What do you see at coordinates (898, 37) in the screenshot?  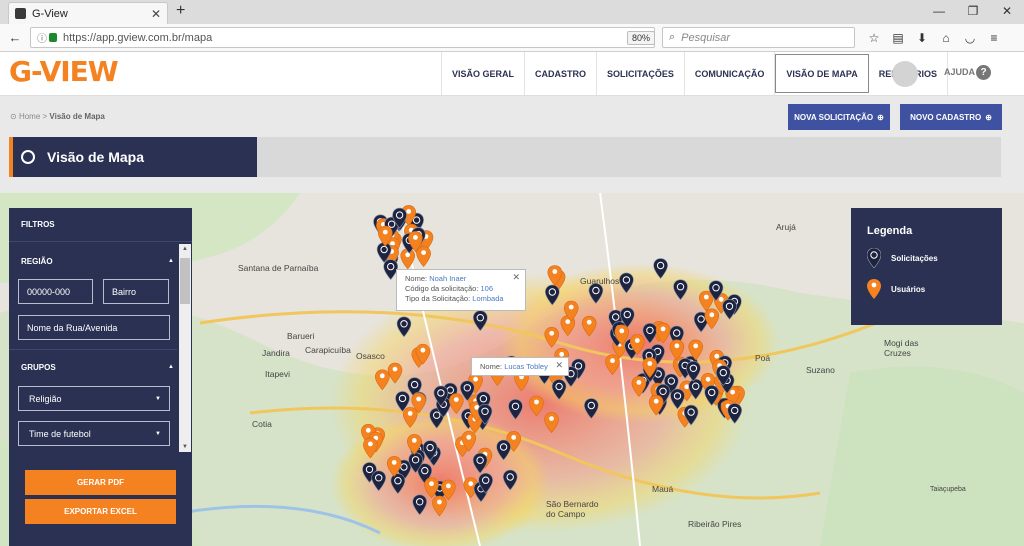 I see `reader-icon: ▤` at bounding box center [898, 37].